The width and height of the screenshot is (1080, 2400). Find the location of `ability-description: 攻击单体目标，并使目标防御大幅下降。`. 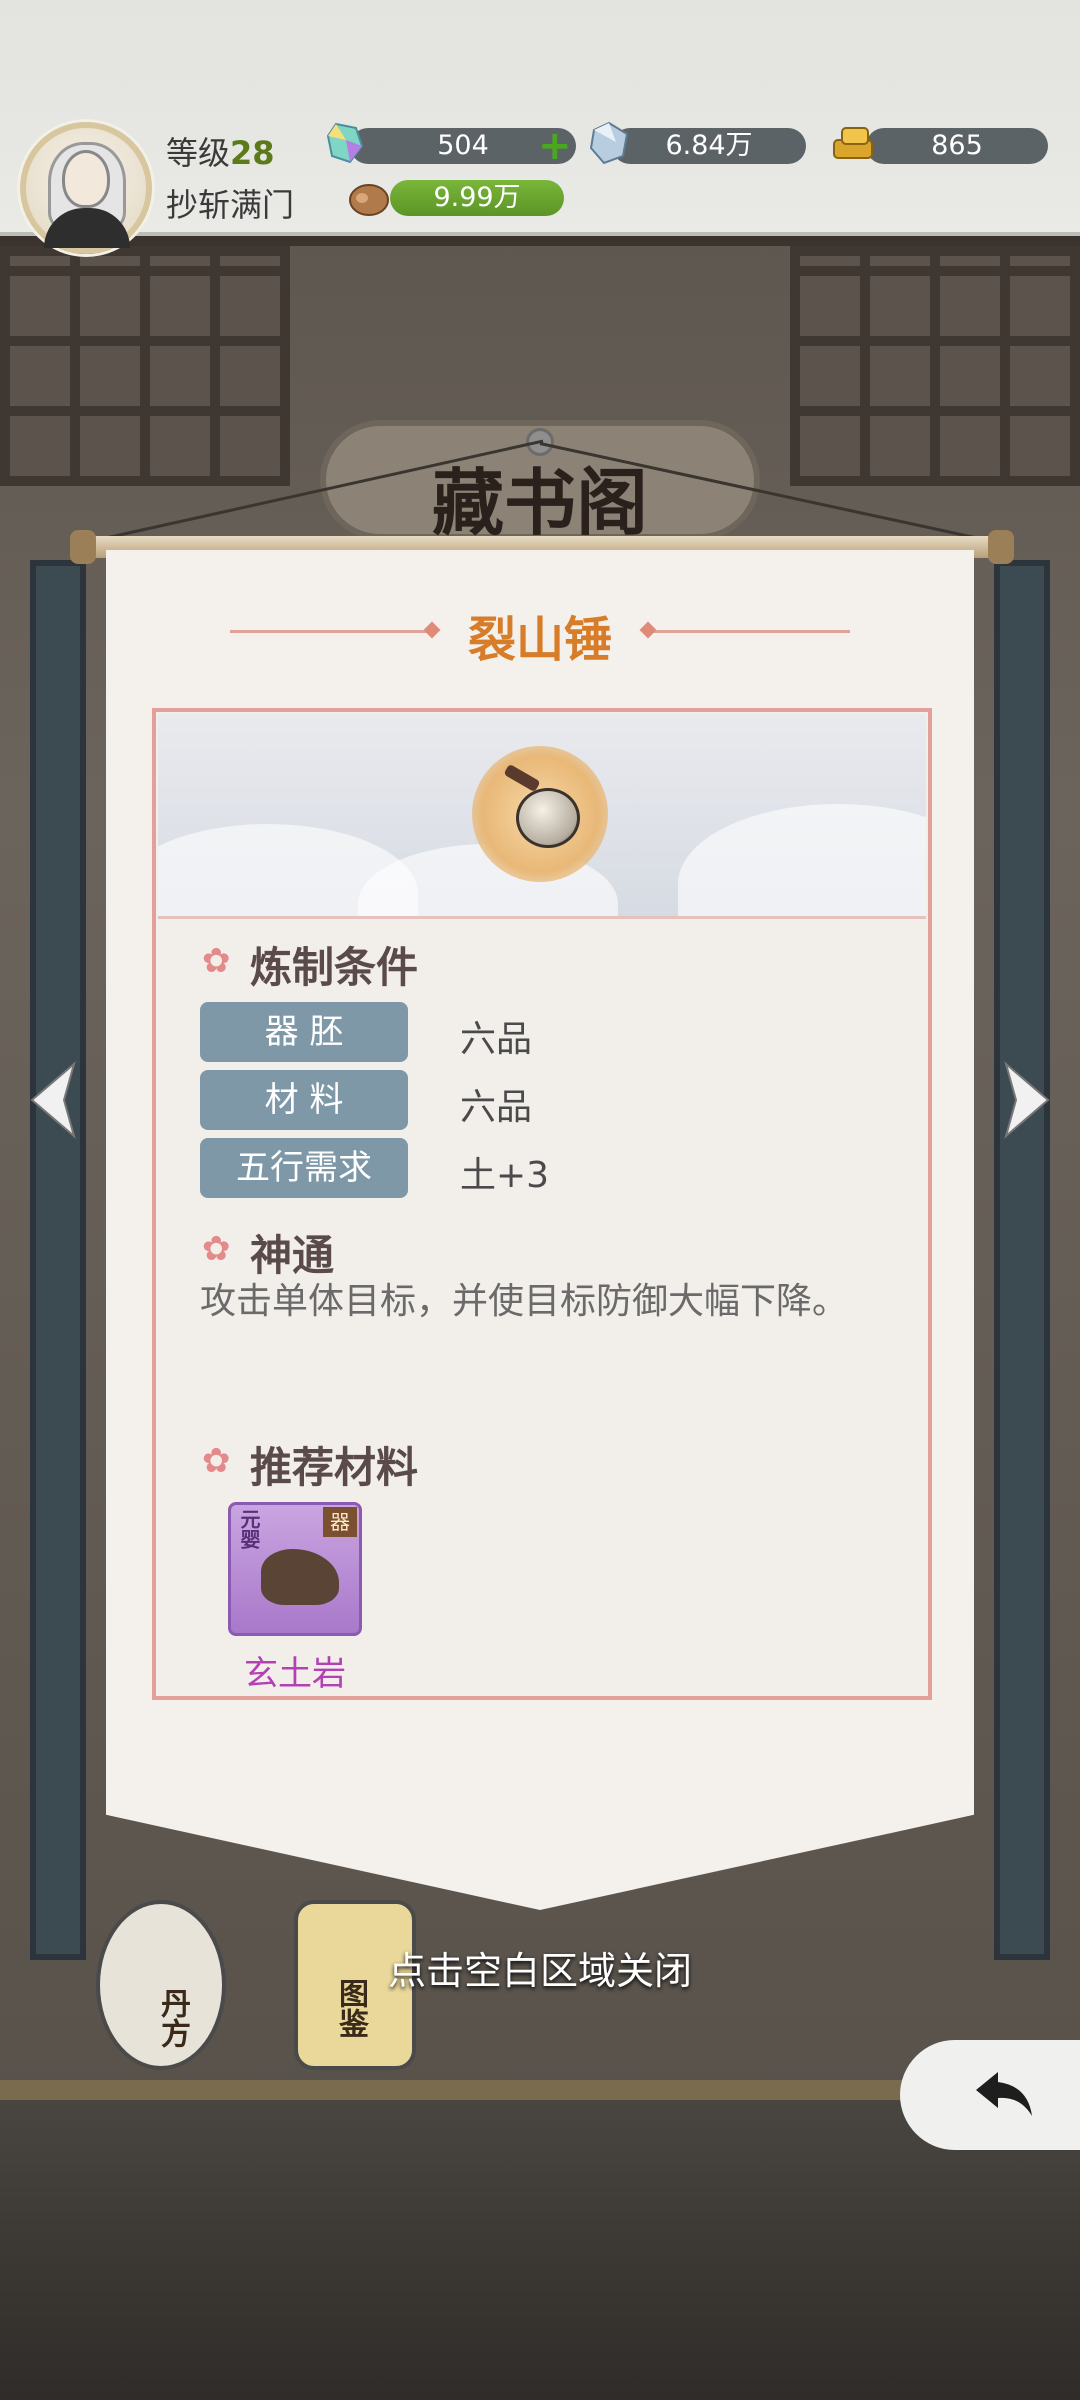

ability-description: 攻击单体目标，并使目标防御大幅下降。 is located at coordinates (524, 1301).